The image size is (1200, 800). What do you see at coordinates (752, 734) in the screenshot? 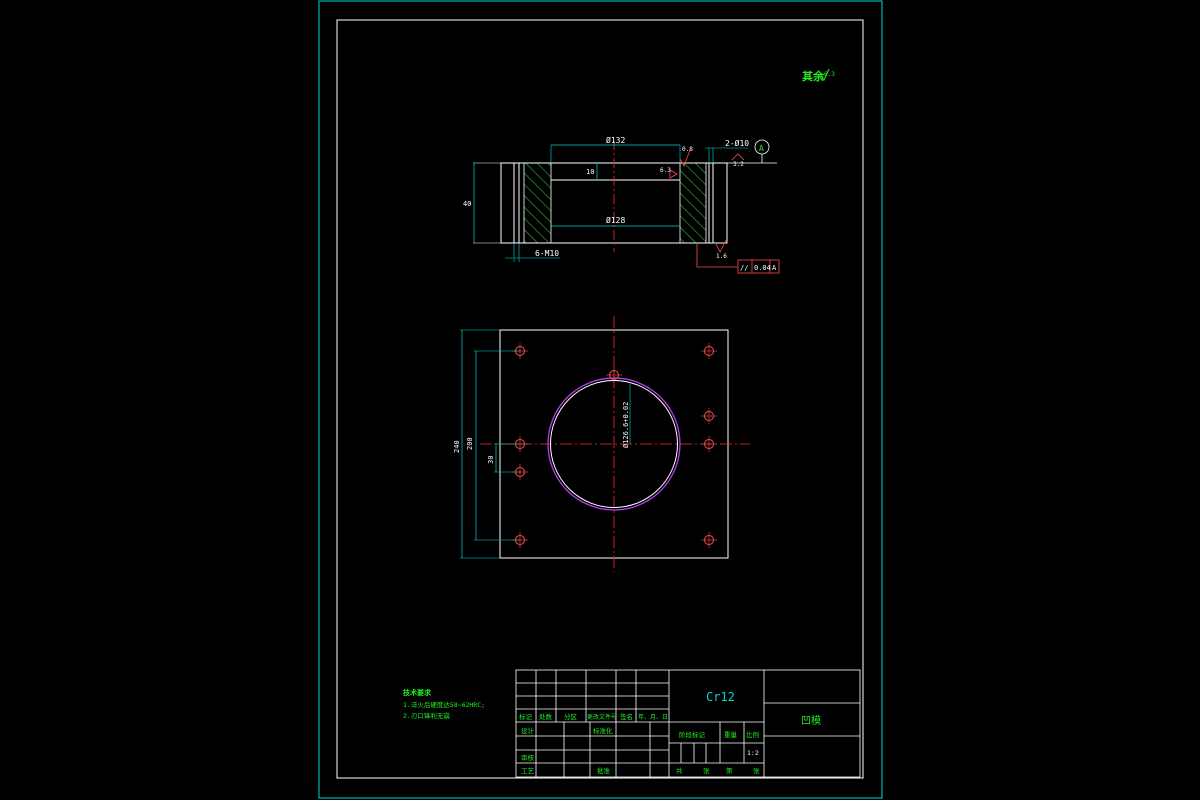
I see `tb-scale-label: 比例` at bounding box center [752, 734].